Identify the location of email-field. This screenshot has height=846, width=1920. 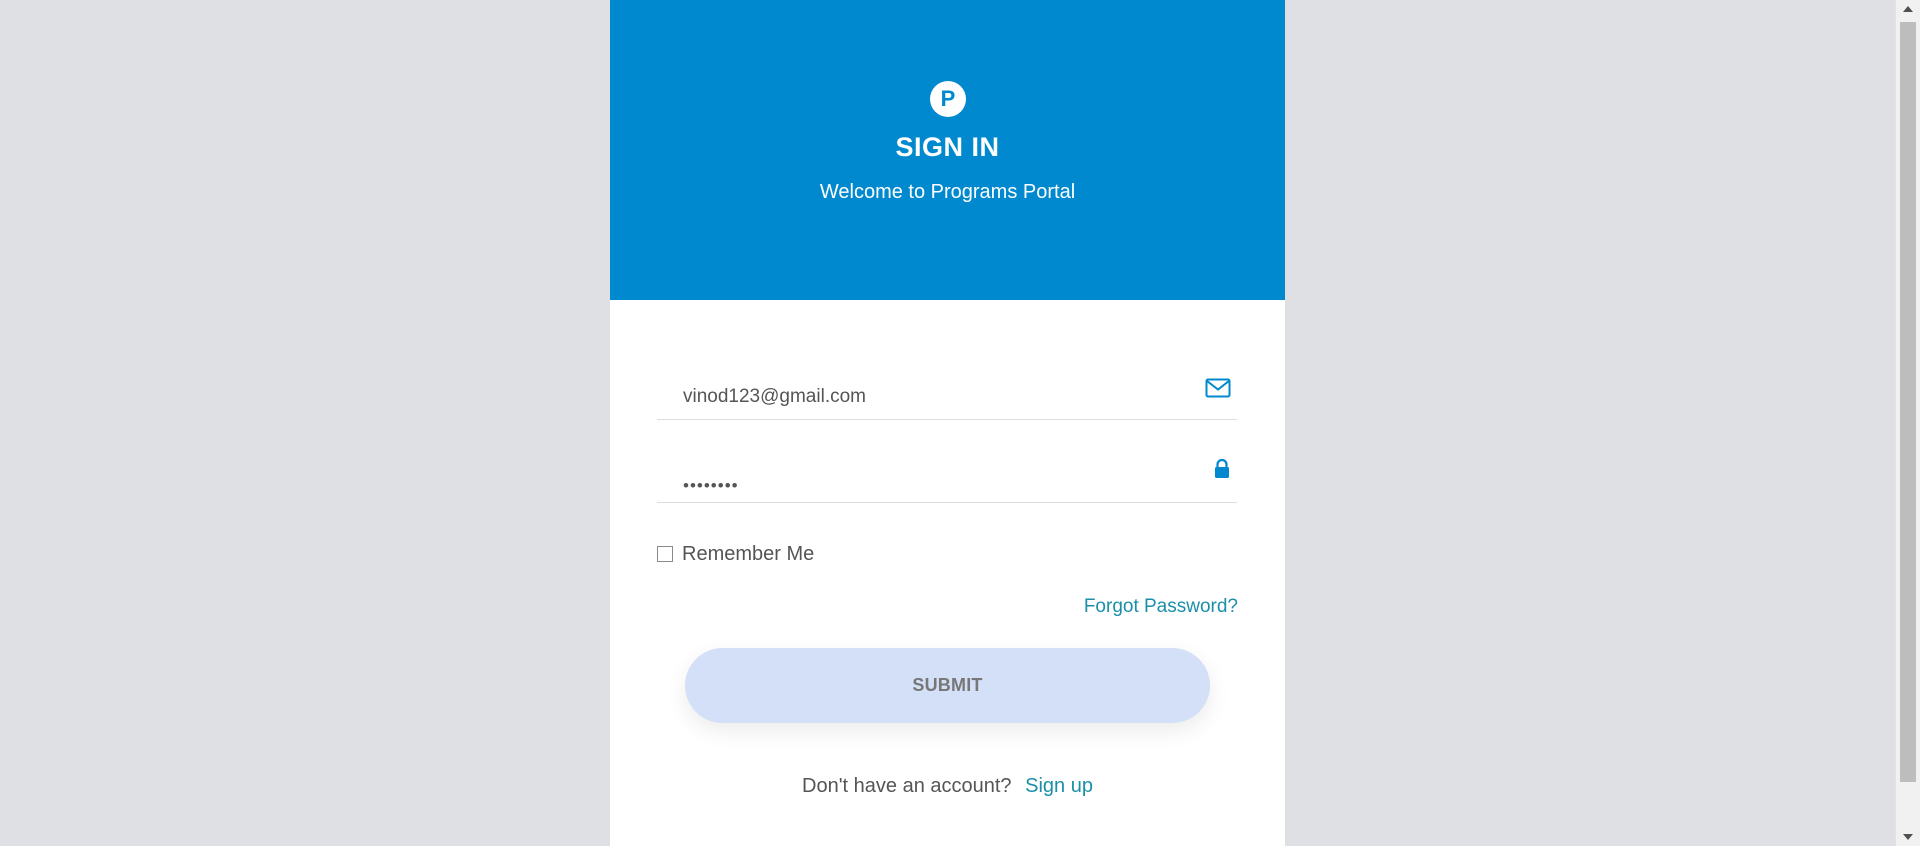
(947, 393).